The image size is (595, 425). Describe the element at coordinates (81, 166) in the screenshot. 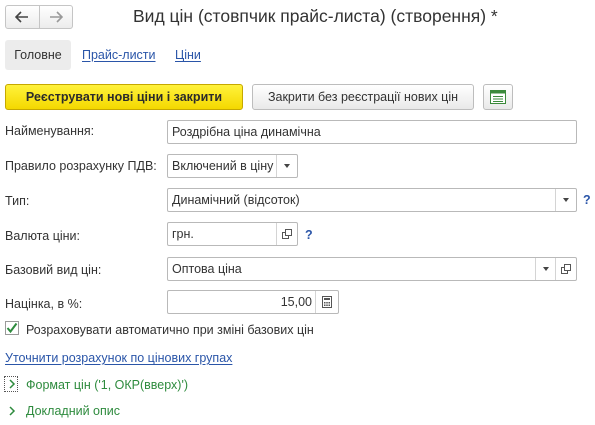

I see `vat-rule-label: Правило розрахунку ПДВ:` at that location.